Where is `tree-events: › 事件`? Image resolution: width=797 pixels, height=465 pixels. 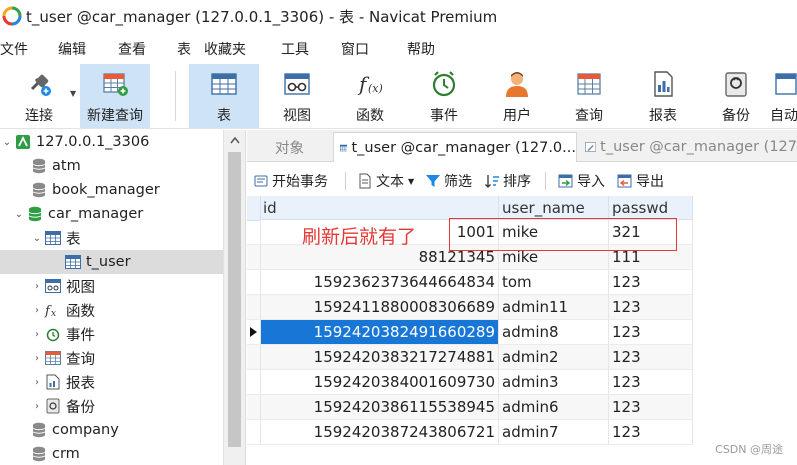 tree-events: › 事件 is located at coordinates (112, 334).